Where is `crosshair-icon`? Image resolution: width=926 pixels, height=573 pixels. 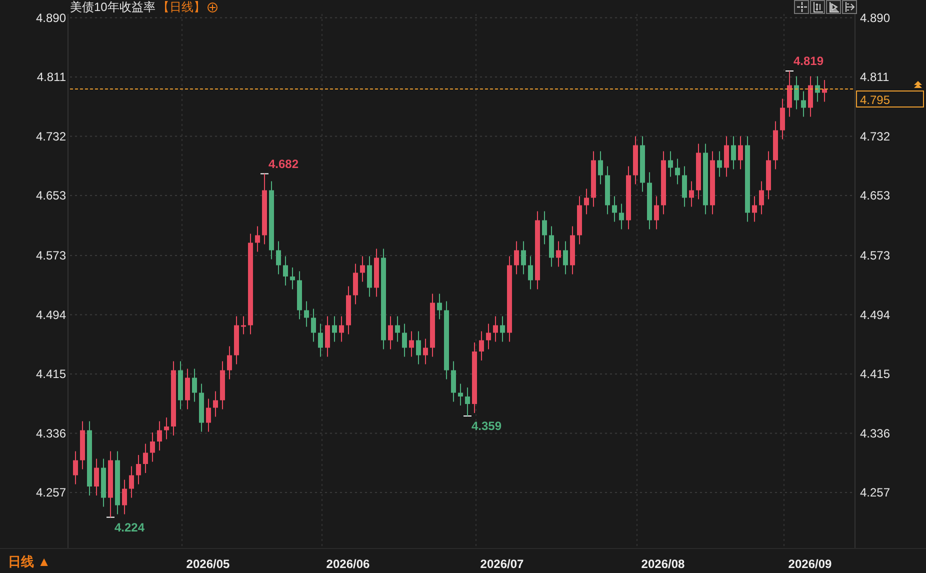
crosshair-icon is located at coordinates (802, 7).